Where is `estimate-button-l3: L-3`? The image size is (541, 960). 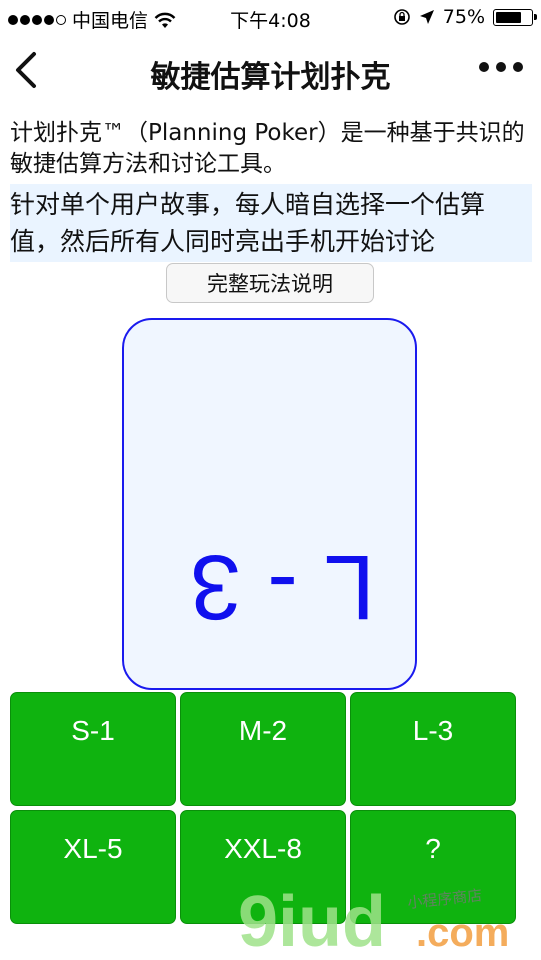
estimate-button-l3: L-3 is located at coordinates (433, 749).